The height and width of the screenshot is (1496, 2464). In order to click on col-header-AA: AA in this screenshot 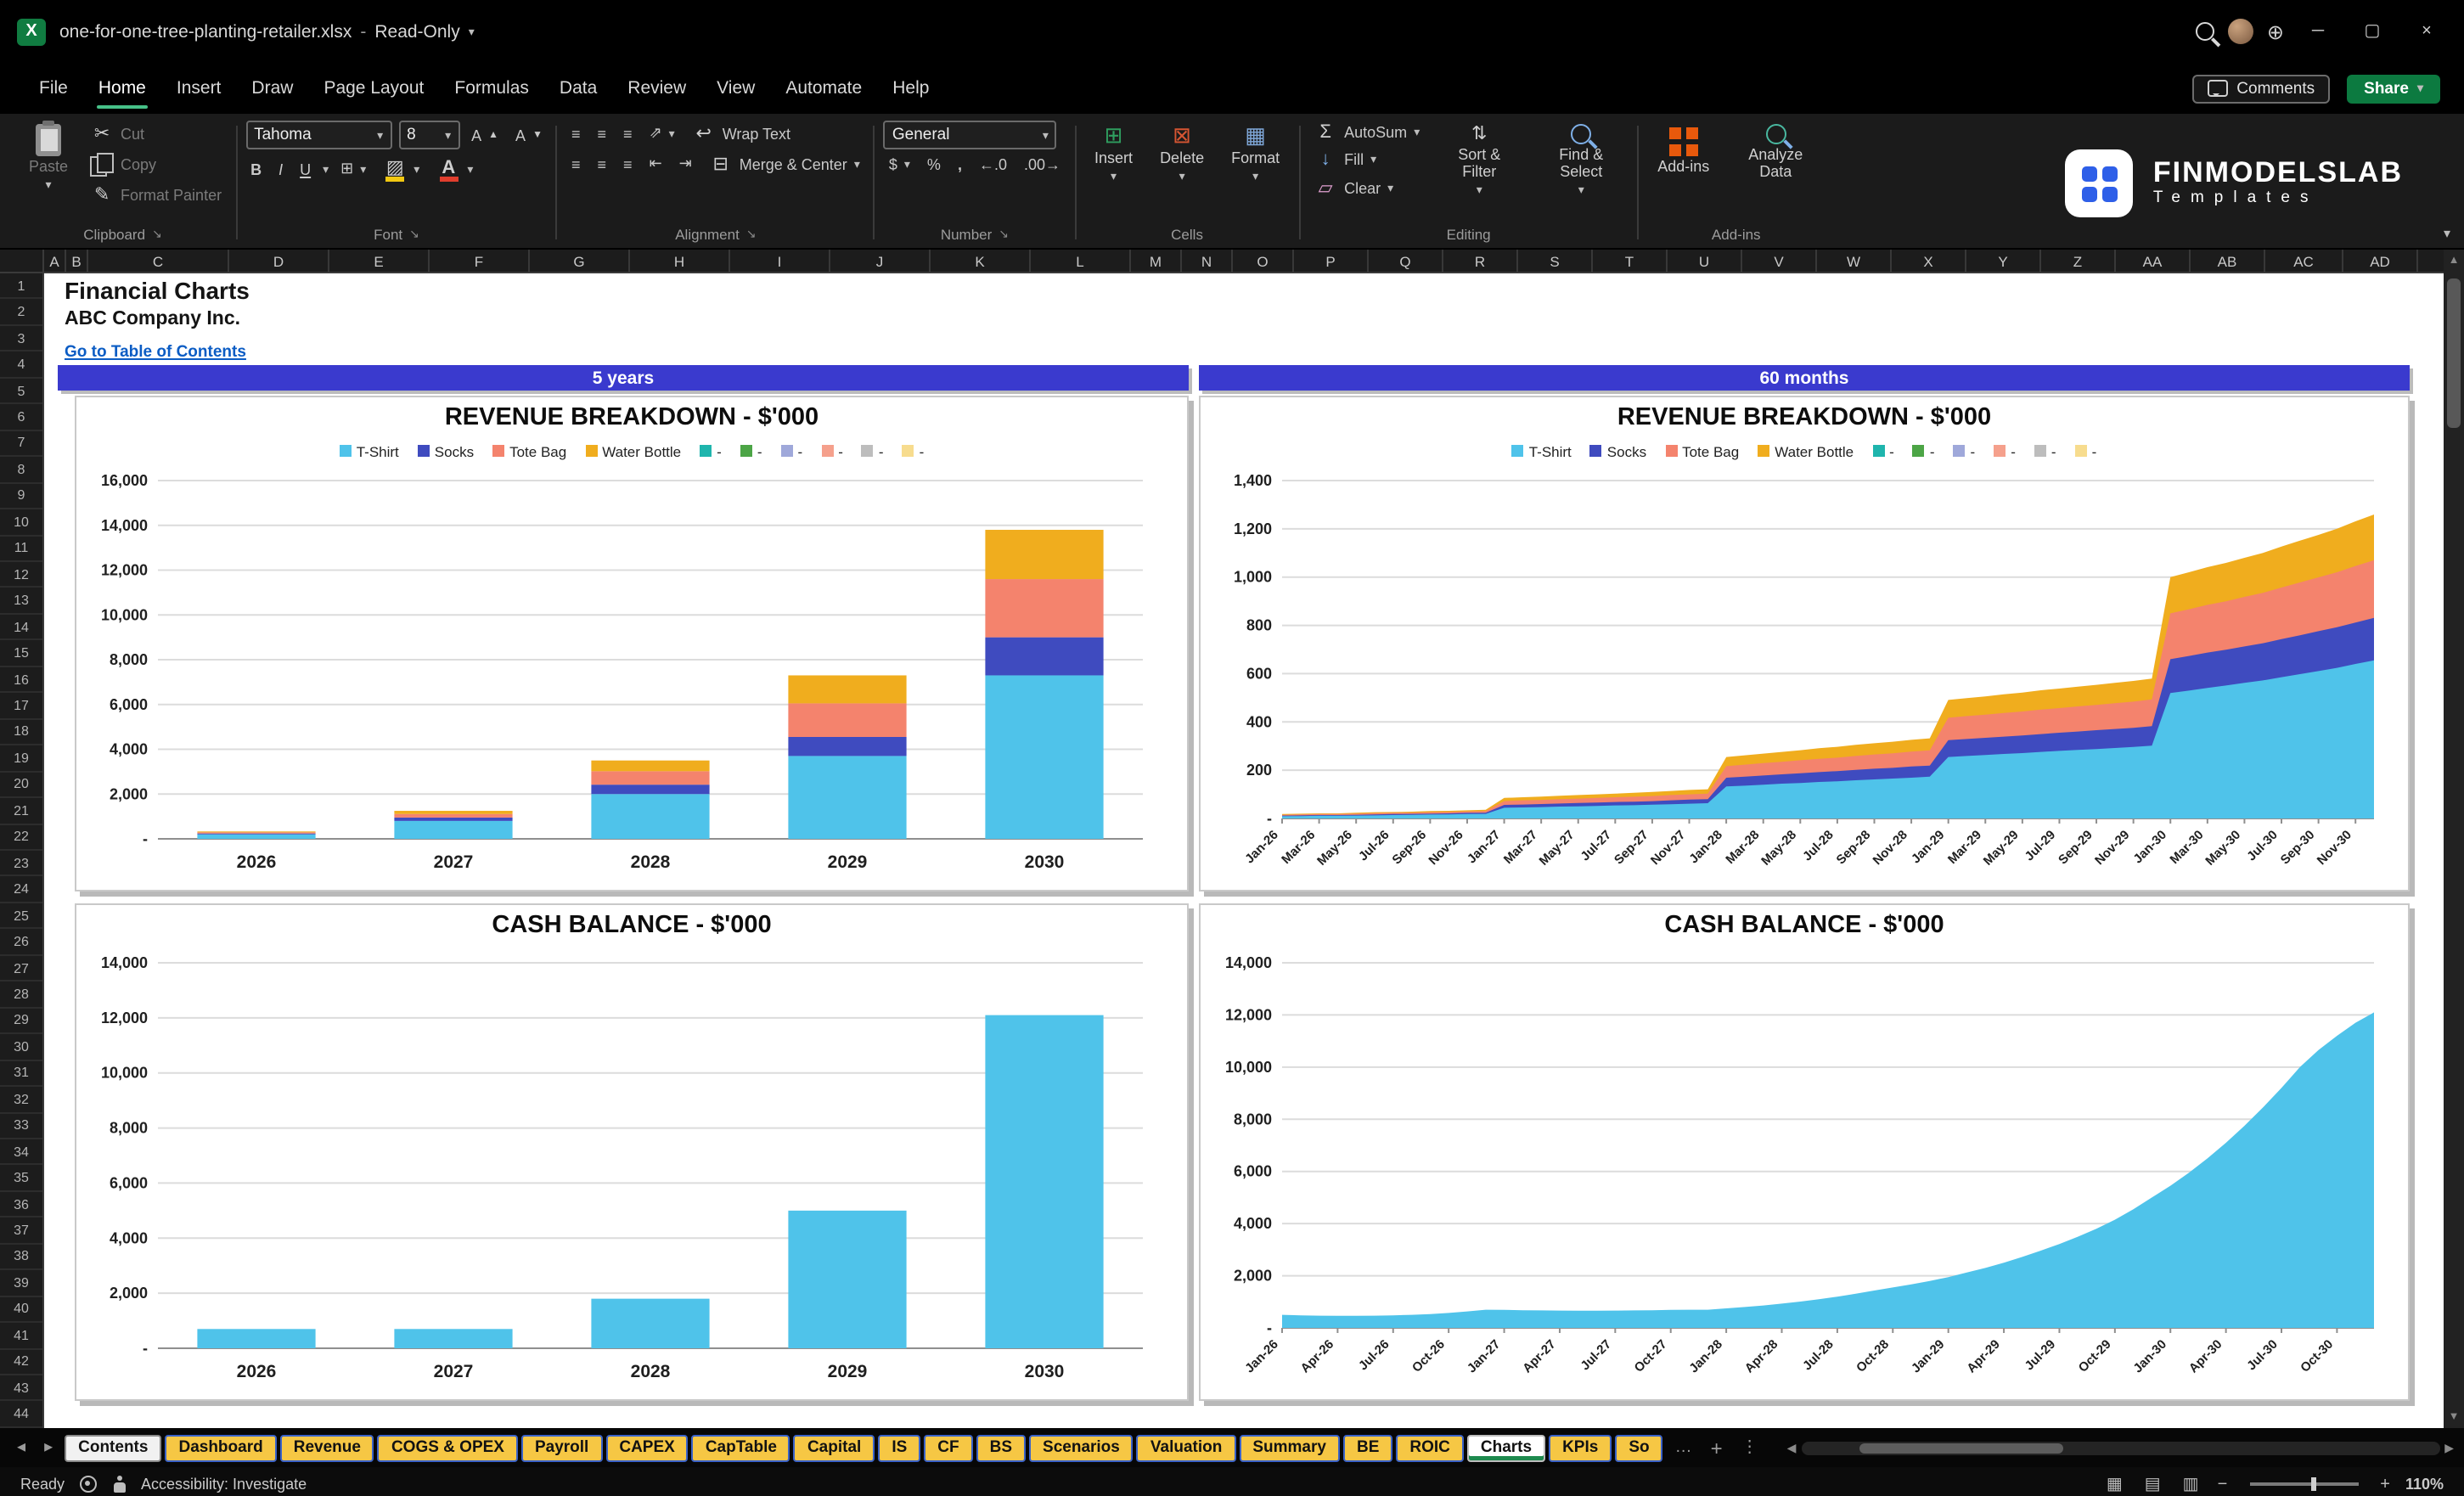, I will do `click(2153, 261)`.